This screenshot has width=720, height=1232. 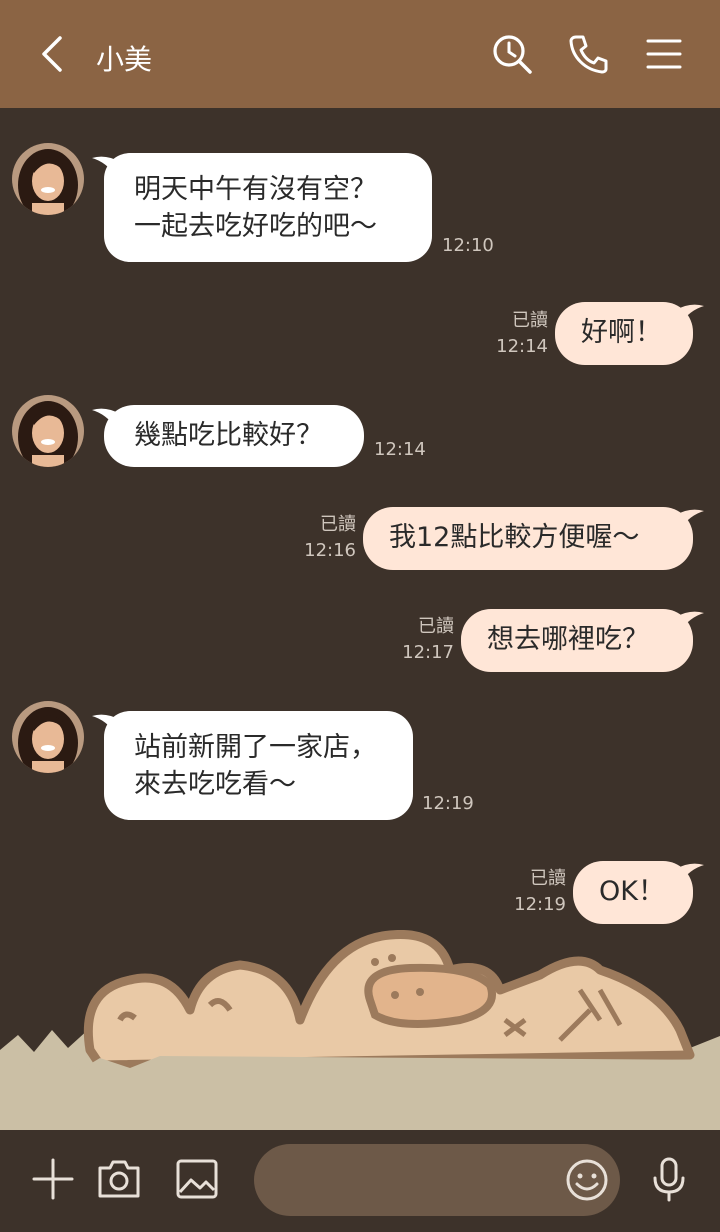 I want to click on plus-icon, so click(x=53, y=1179).